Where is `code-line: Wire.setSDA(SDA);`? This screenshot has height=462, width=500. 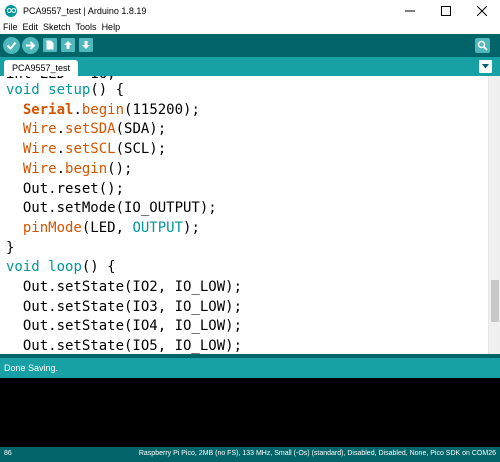 code-line: Wire.setSDA(SDA); is located at coordinates (86, 129).